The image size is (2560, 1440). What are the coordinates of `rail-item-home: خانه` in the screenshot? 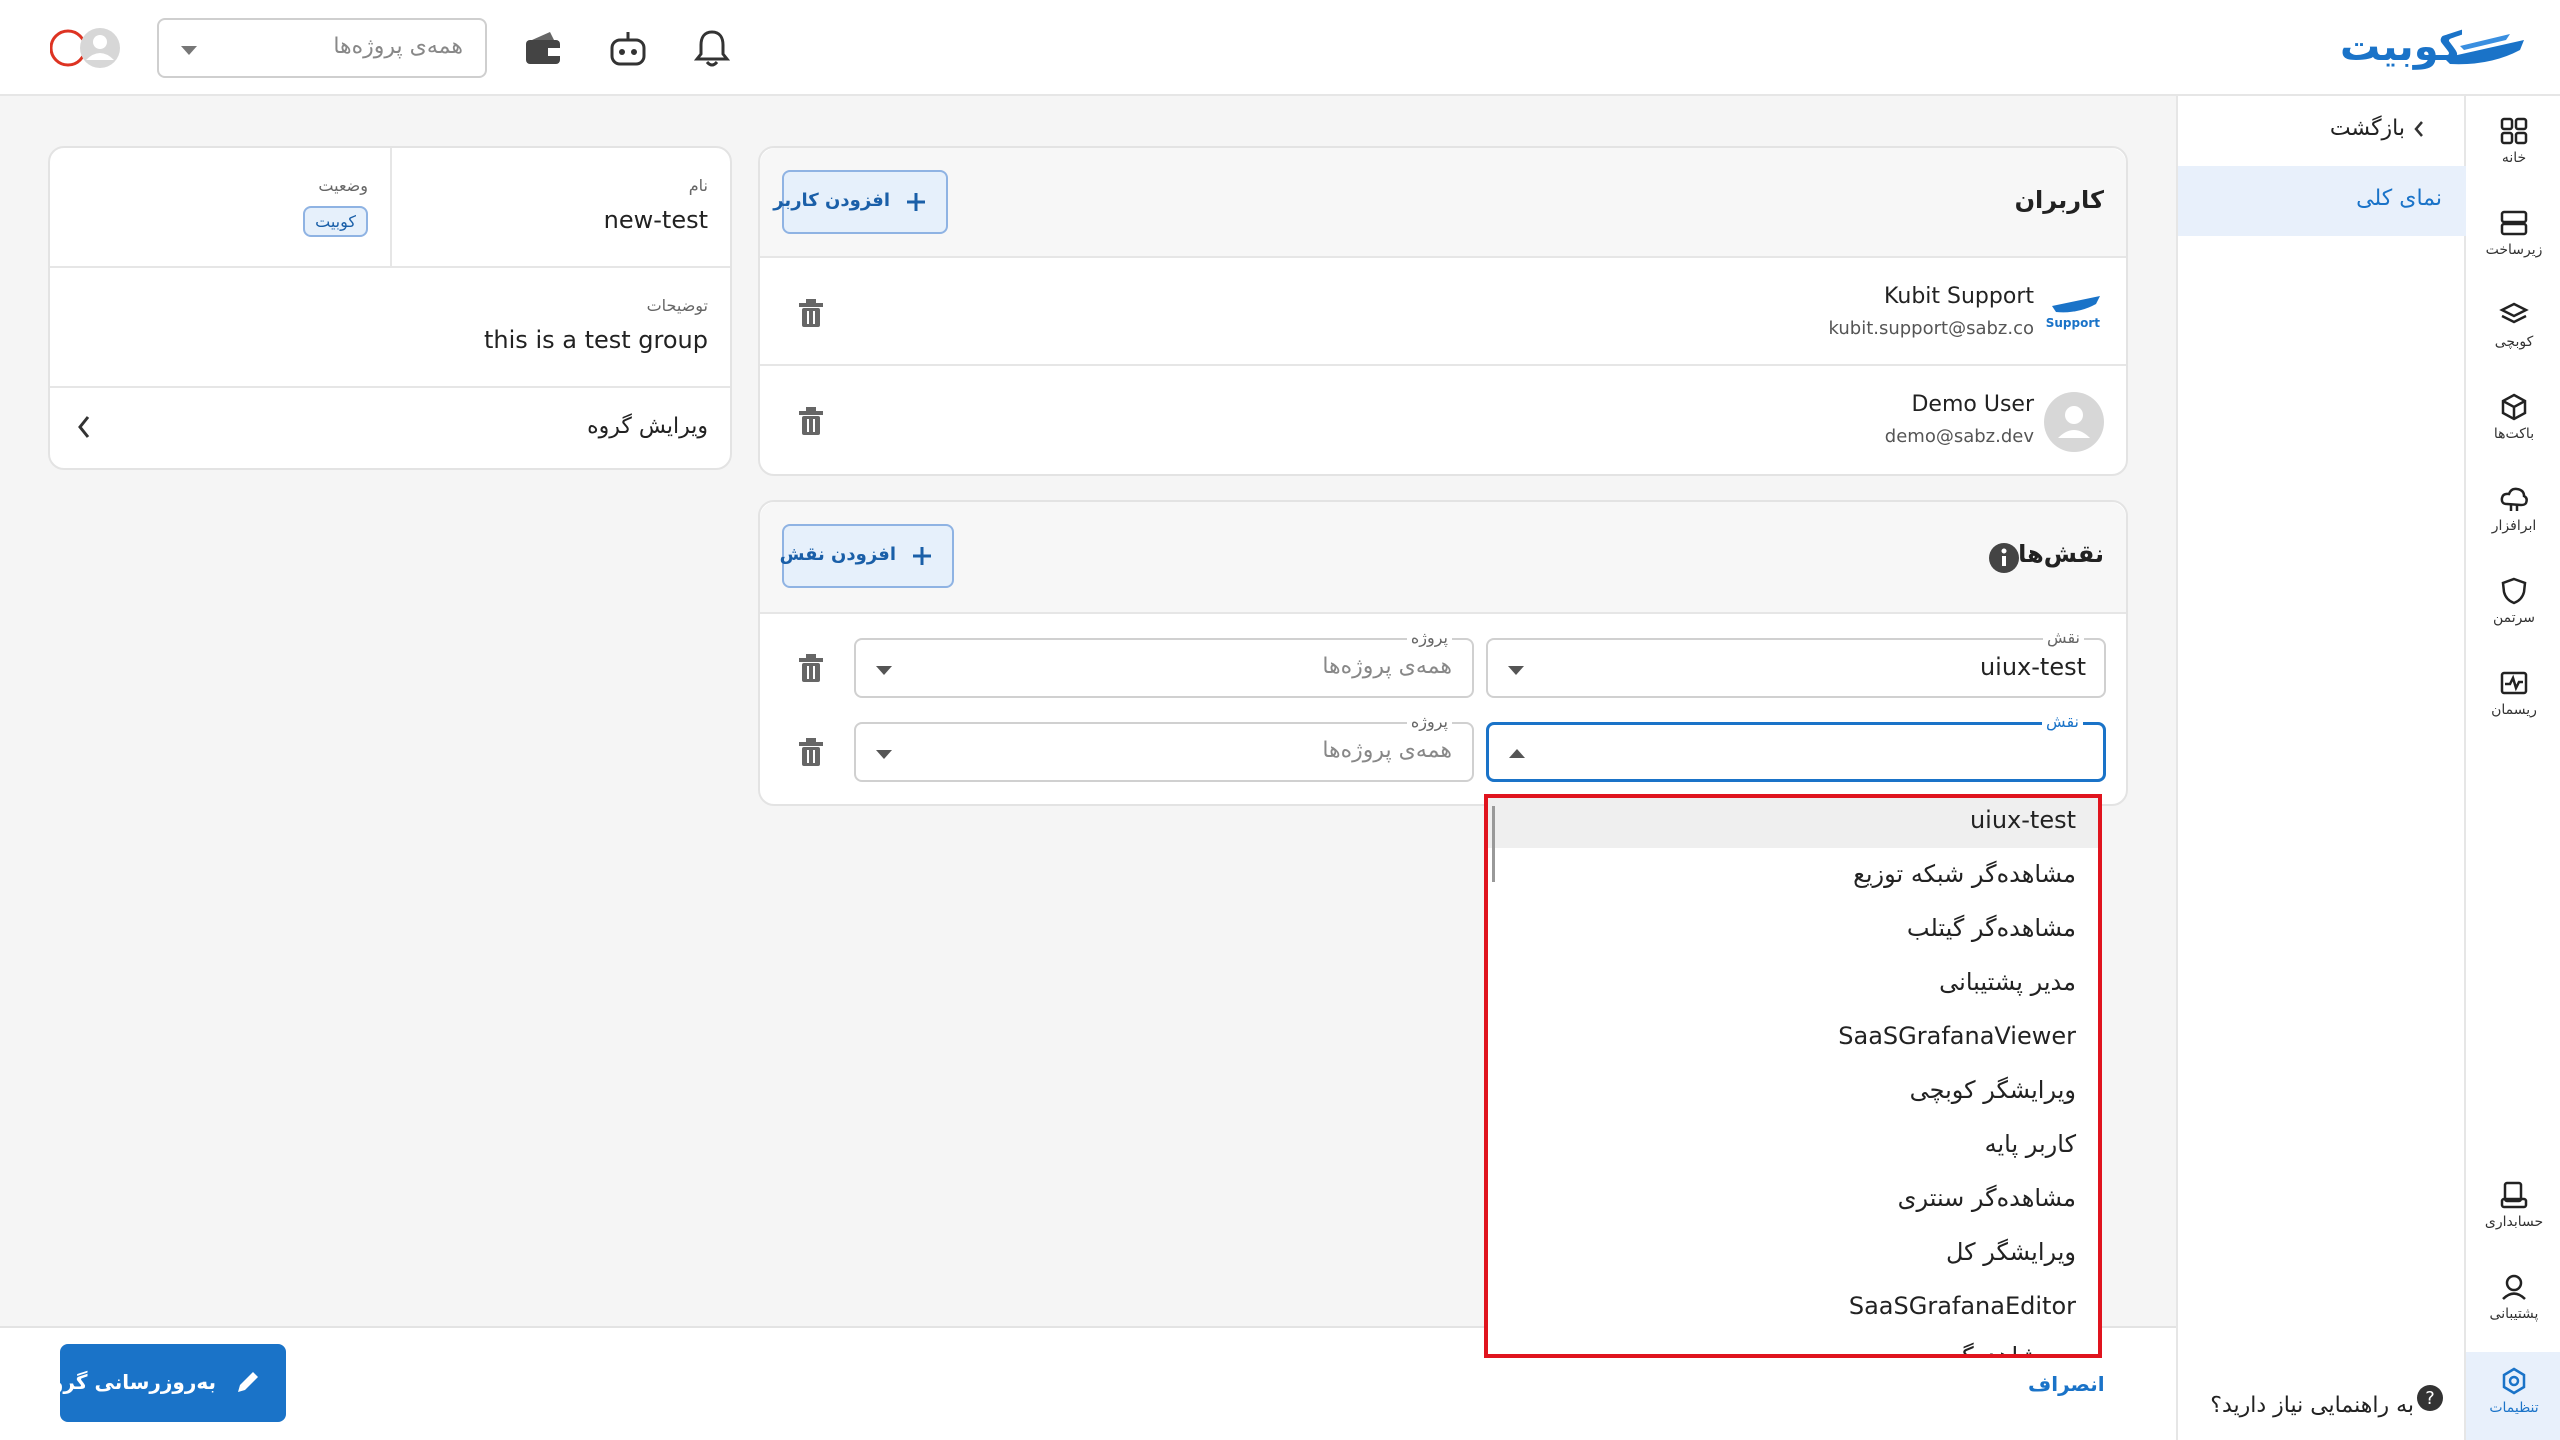 It's located at (2513, 141).